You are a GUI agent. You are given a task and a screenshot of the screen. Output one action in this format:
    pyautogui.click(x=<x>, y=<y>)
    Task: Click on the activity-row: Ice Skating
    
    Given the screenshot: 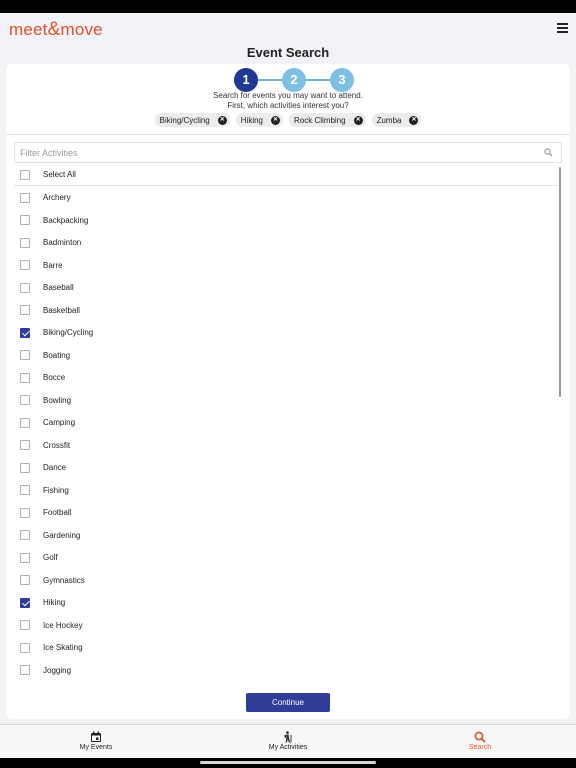 What is the action you would take?
    pyautogui.click(x=286, y=648)
    